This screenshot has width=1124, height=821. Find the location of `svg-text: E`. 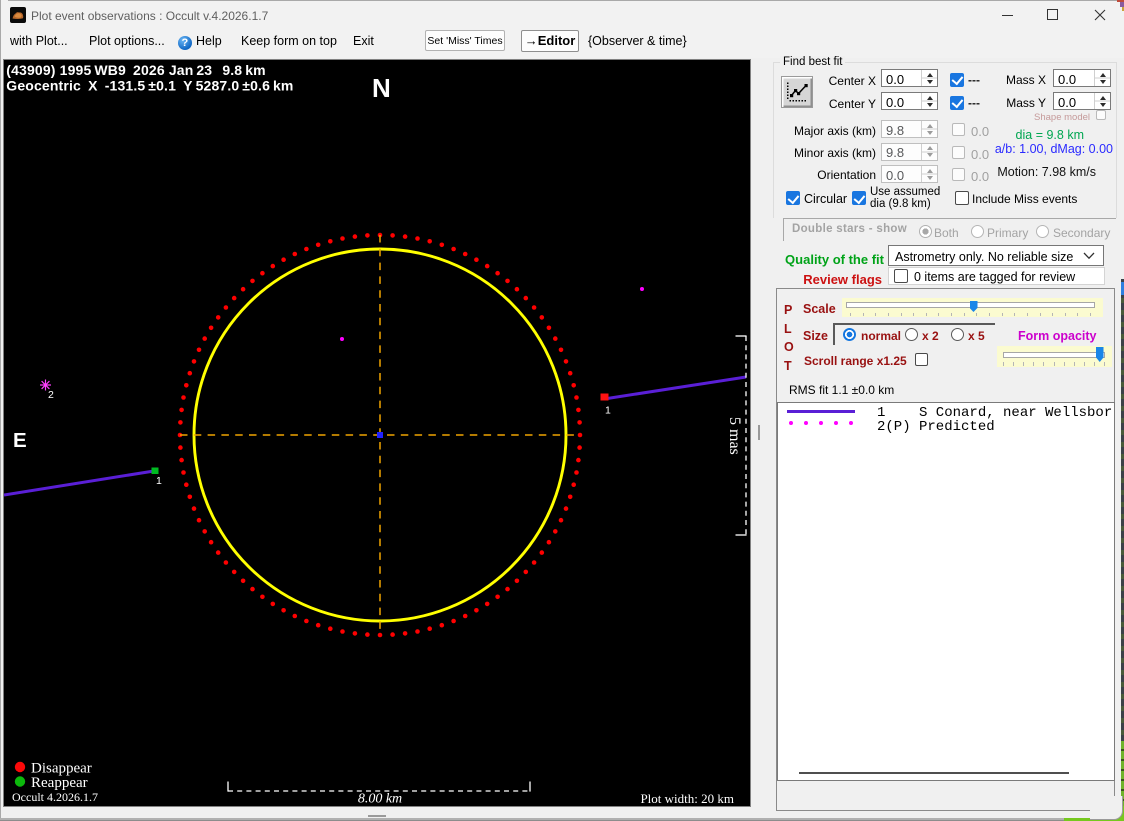

svg-text: E is located at coordinates (20, 440).